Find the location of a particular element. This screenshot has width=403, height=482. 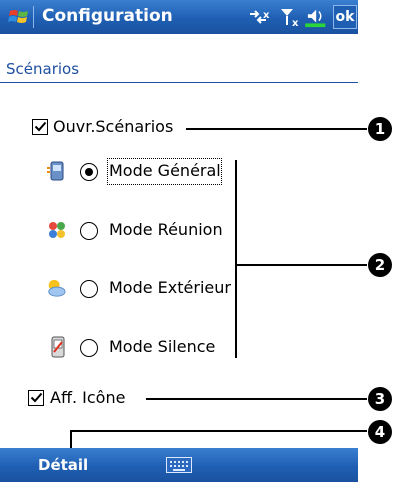

mode-outdoor-radio is located at coordinates (89, 289).